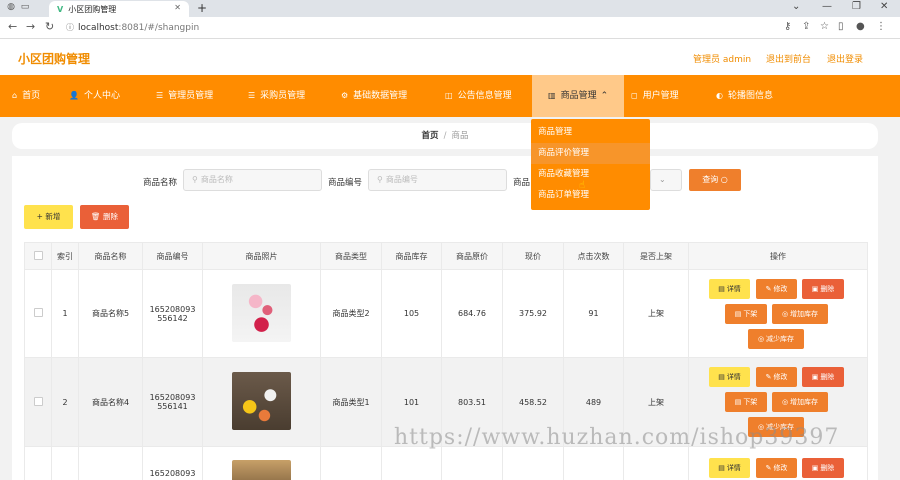  I want to click on globe-icon: ◍, so click(11, 7).